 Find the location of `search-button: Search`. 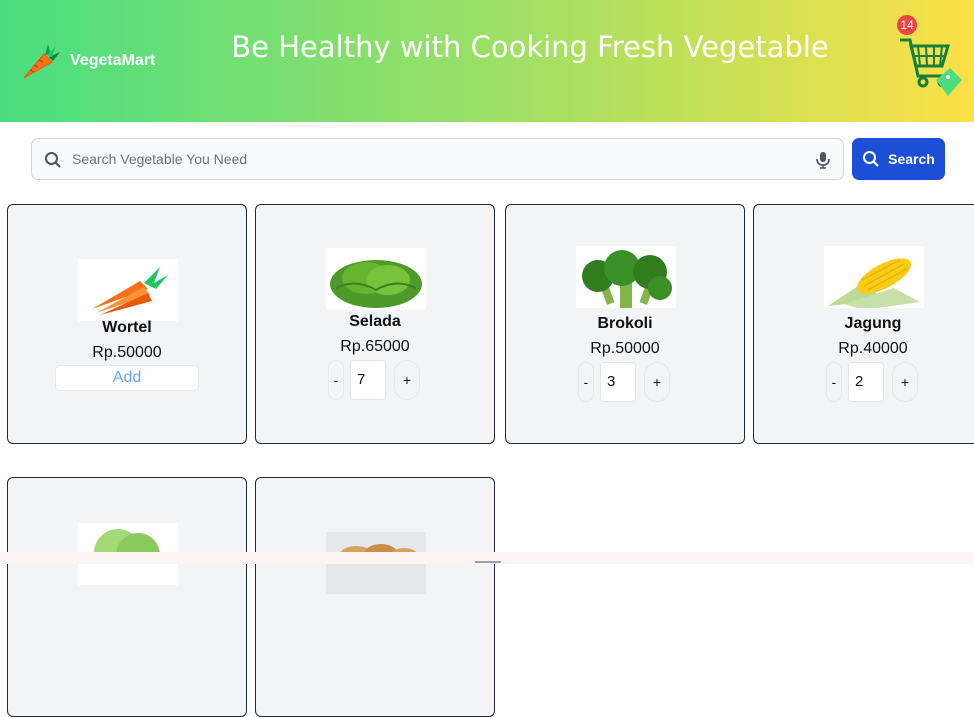

search-button: Search is located at coordinates (898, 159).